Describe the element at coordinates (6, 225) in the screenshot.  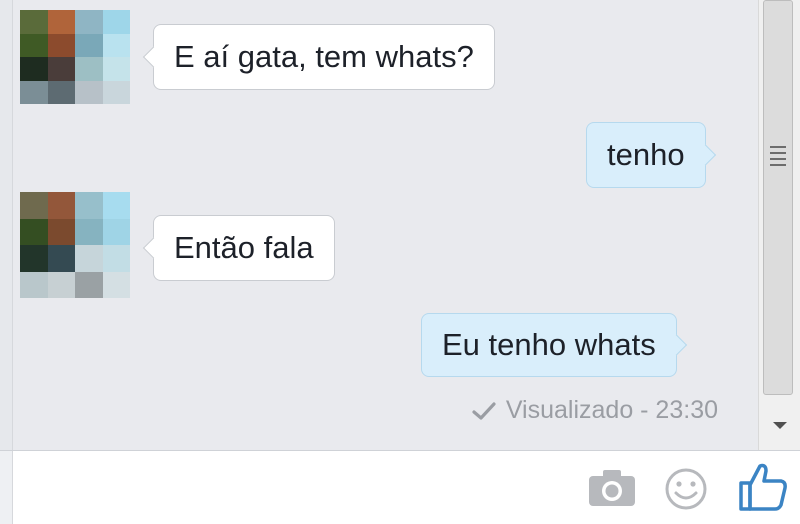
I see `left-edge` at that location.